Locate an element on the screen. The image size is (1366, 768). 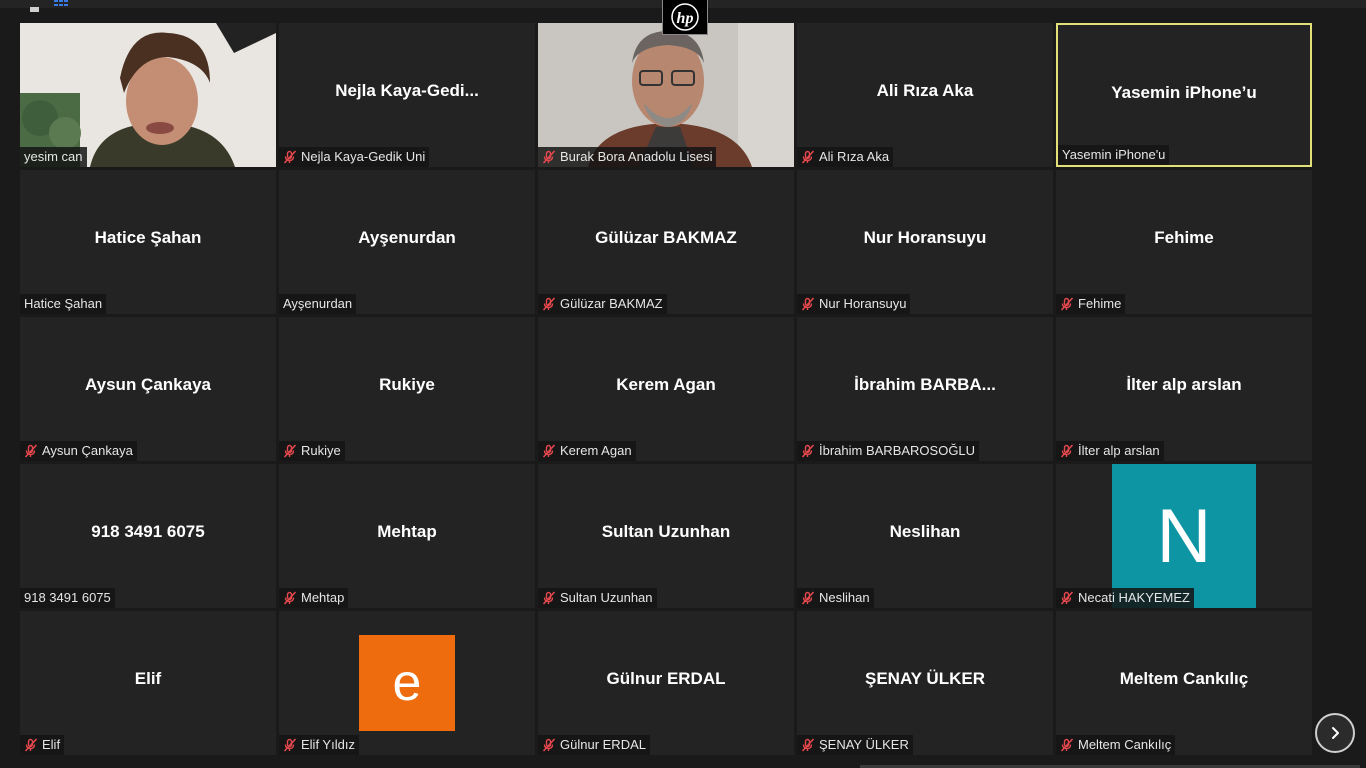
participant-tile: Kerem Agan Kerem Agan is located at coordinates (666, 389).